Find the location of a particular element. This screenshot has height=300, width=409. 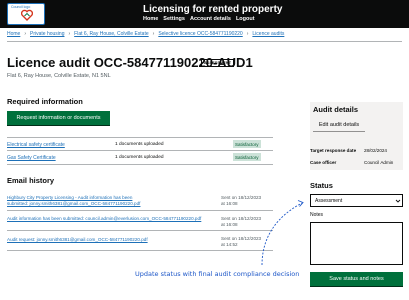

sent-time: at 14:52 is located at coordinates (229, 244).